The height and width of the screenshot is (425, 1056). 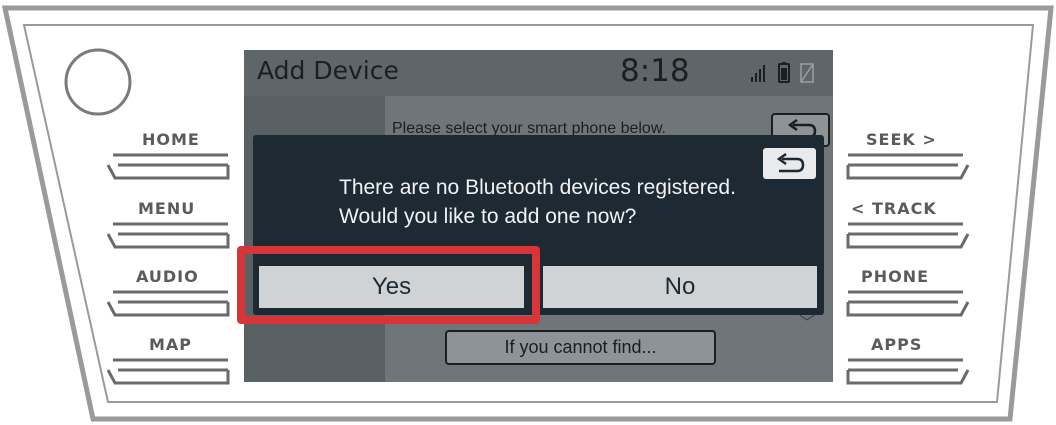 I want to click on battery-icon, so click(x=784, y=72).